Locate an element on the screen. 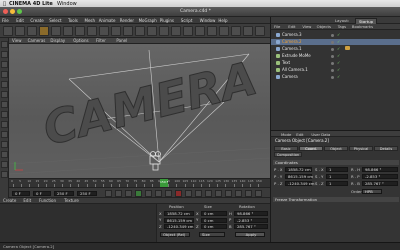 Image resolution: width=400 pixels, height=250 pixels. auto-key-icon is located at coordinates (188, 193).